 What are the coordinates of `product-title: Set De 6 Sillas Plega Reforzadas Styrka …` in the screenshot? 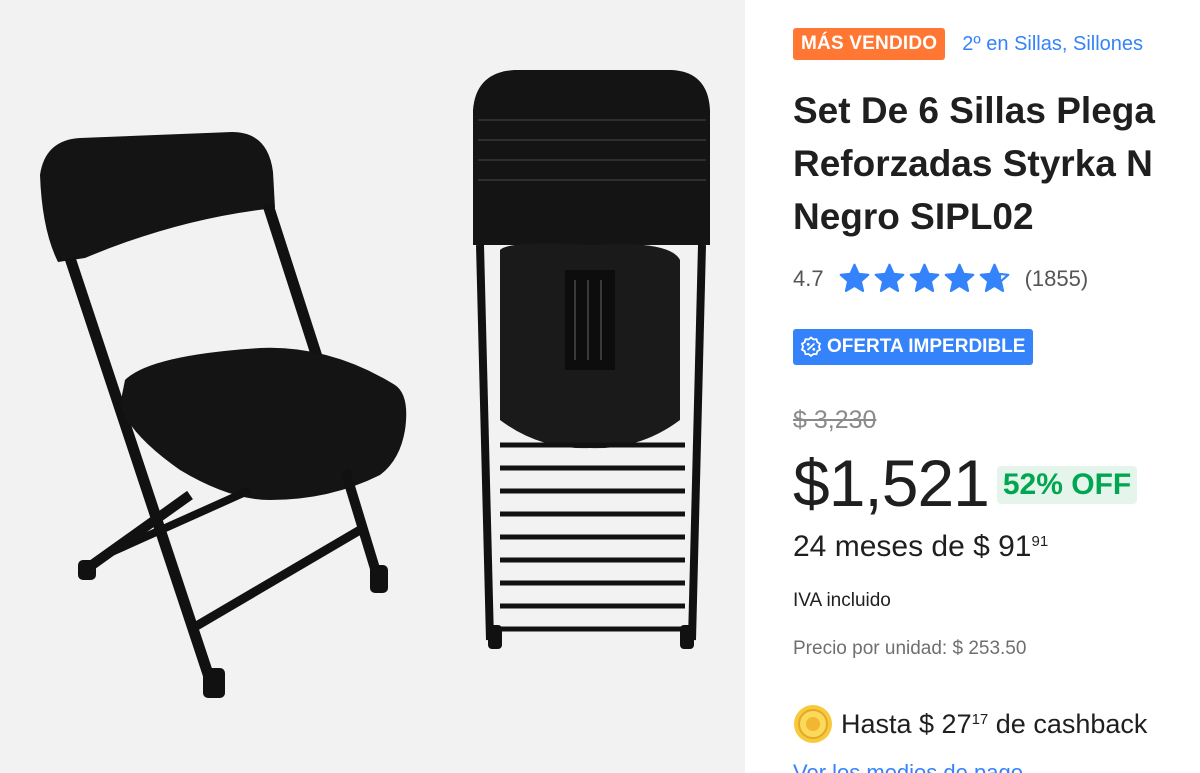 It's located at (996, 163).